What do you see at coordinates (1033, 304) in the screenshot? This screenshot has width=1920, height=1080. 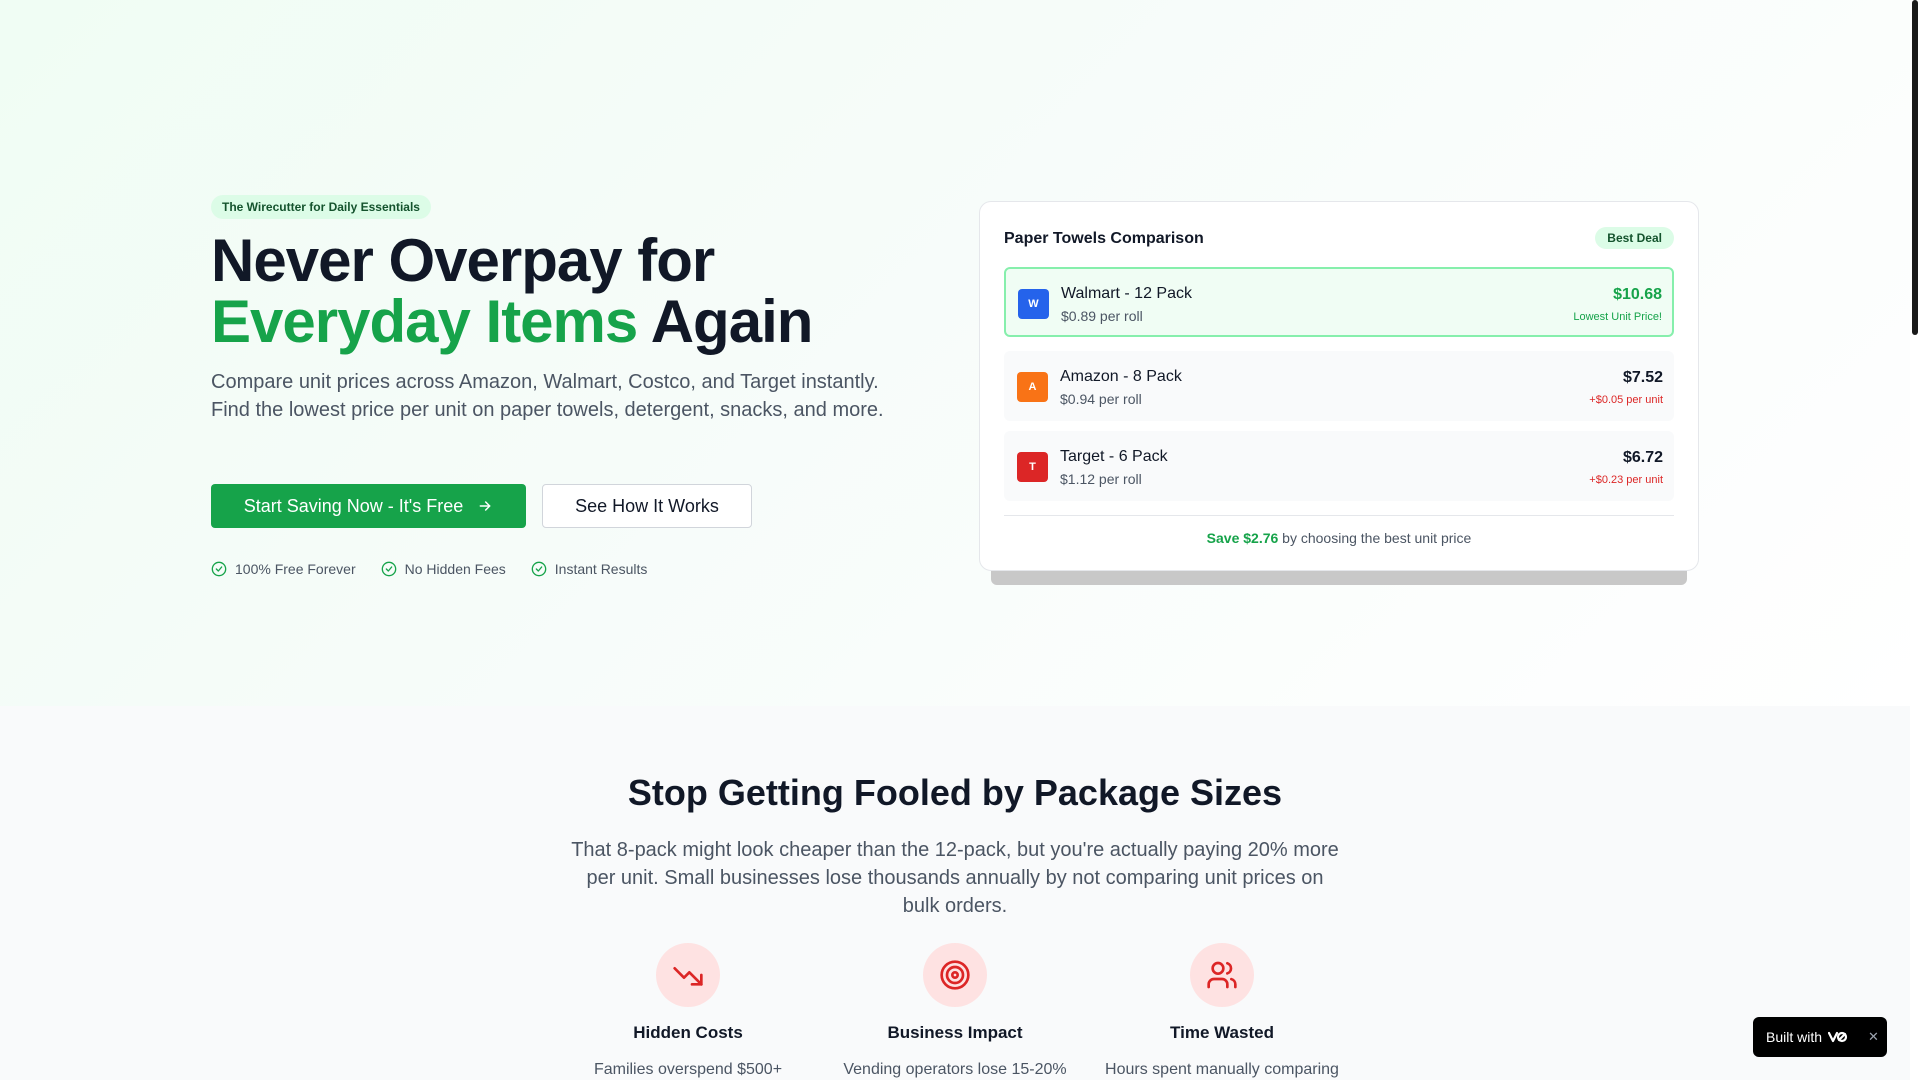 I see `walmart-logo-icon: W` at bounding box center [1033, 304].